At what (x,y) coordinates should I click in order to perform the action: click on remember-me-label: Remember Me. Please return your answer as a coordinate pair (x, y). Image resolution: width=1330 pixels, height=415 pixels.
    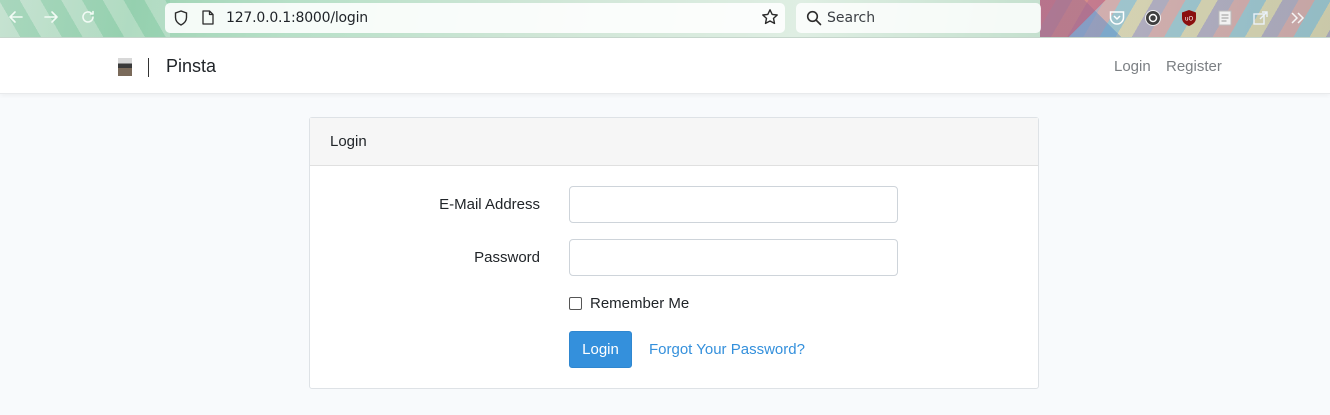
    Looking at the image, I should click on (639, 303).